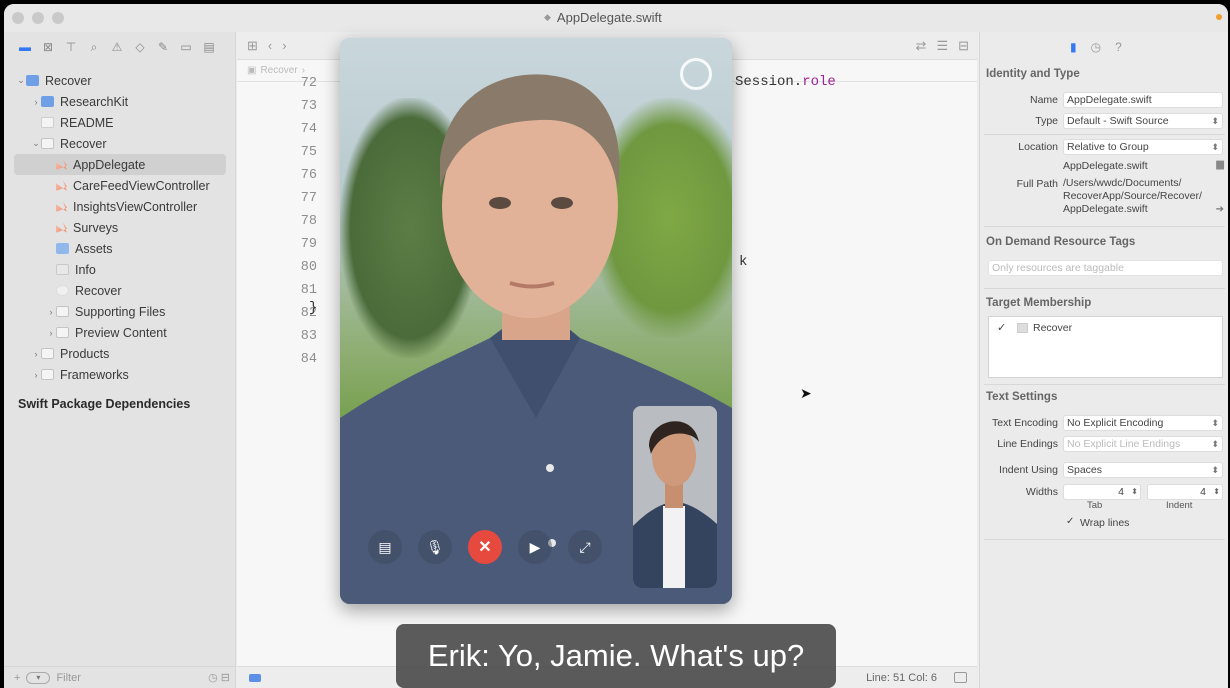 This screenshot has width=1230, height=688. What do you see at coordinates (1143, 444) in the screenshot?
I see `endings-select: No Explicit Line Endings ⬍` at bounding box center [1143, 444].